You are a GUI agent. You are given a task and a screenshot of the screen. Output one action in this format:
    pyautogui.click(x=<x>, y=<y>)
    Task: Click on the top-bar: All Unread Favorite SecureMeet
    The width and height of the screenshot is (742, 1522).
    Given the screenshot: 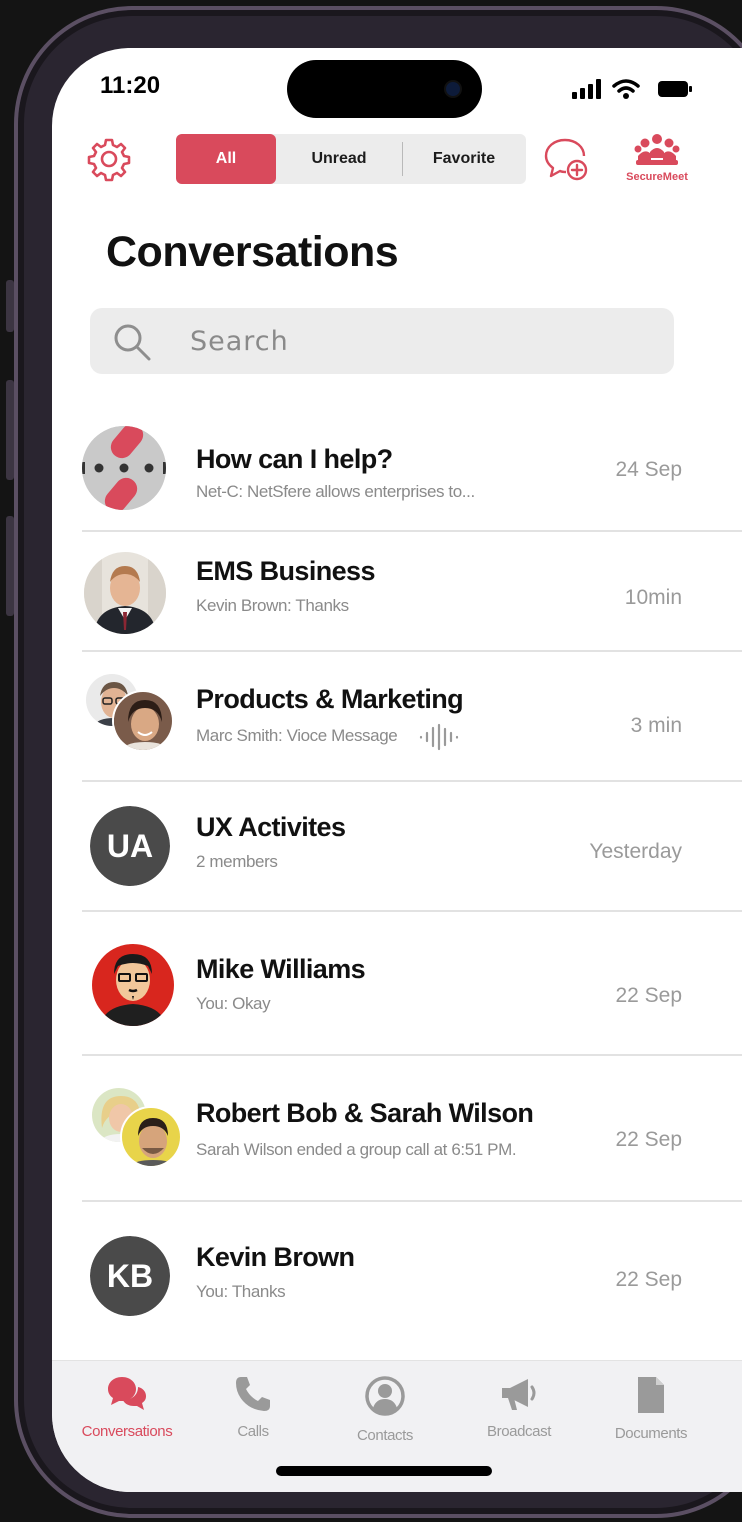 What is the action you would take?
    pyautogui.click(x=397, y=160)
    